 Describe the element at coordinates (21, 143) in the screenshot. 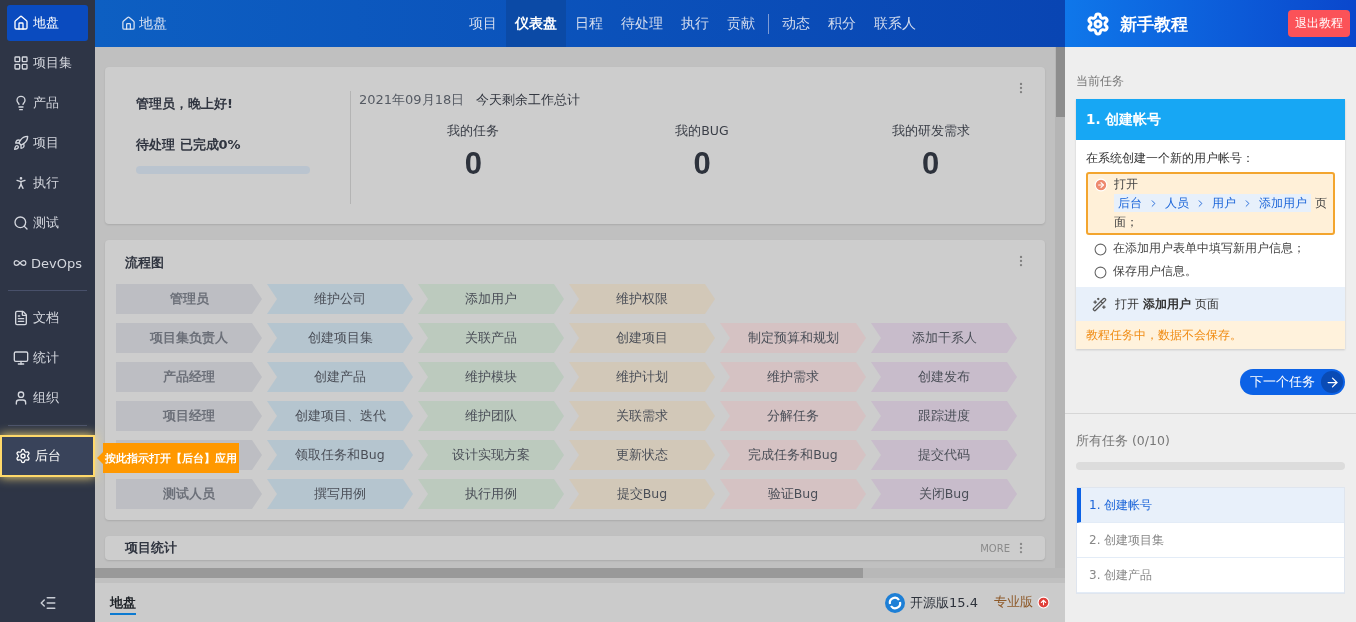

I see `rocket-icon` at that location.